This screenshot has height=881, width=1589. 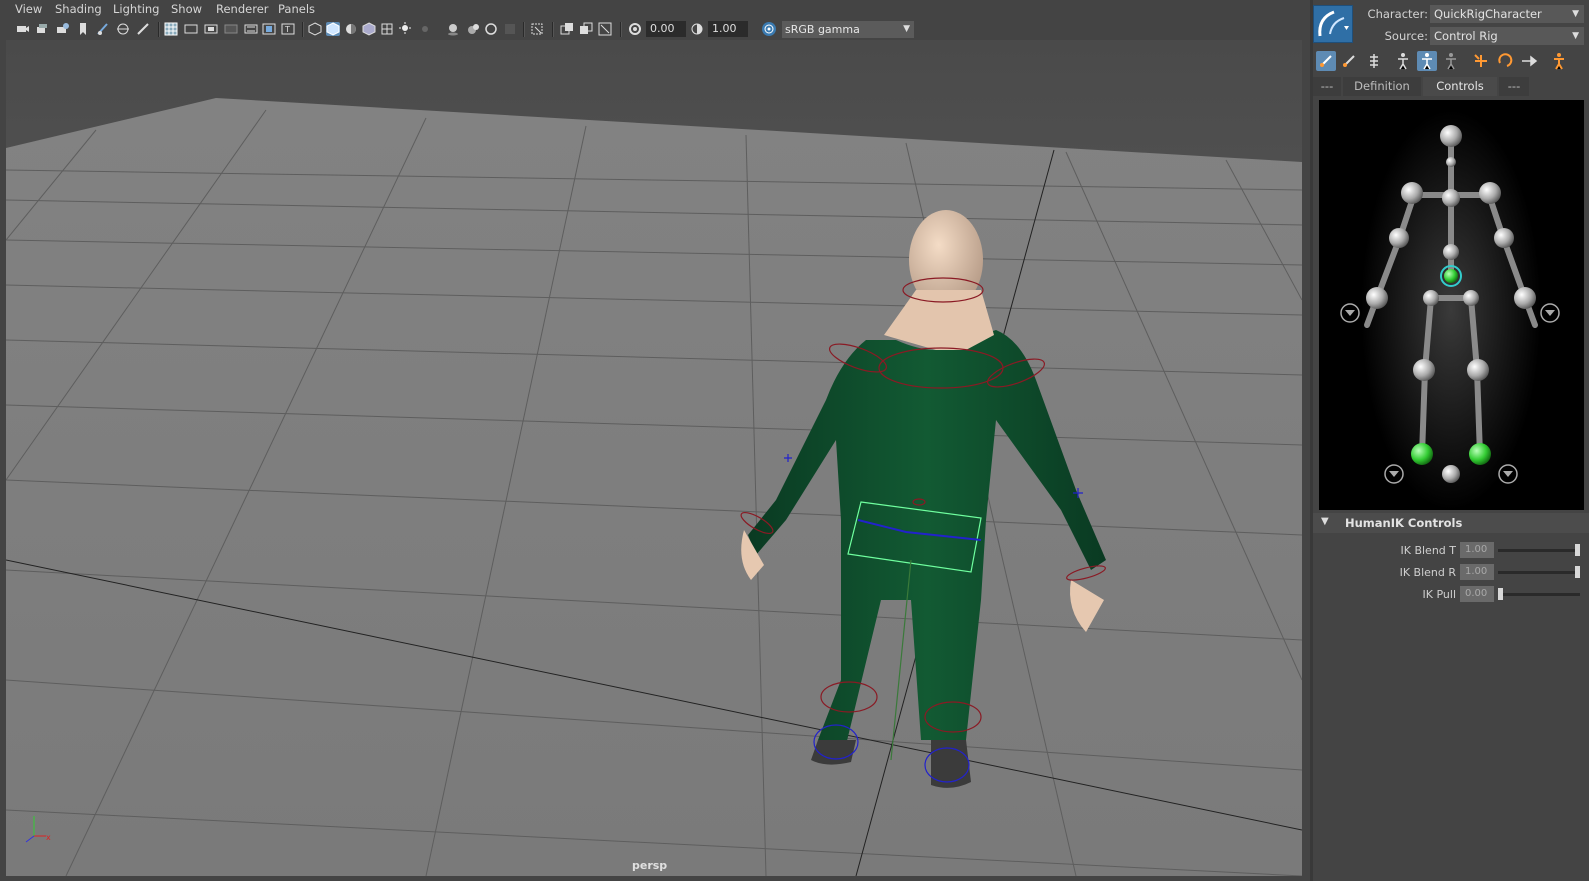 What do you see at coordinates (28, 9) in the screenshot?
I see `menu-view: View` at bounding box center [28, 9].